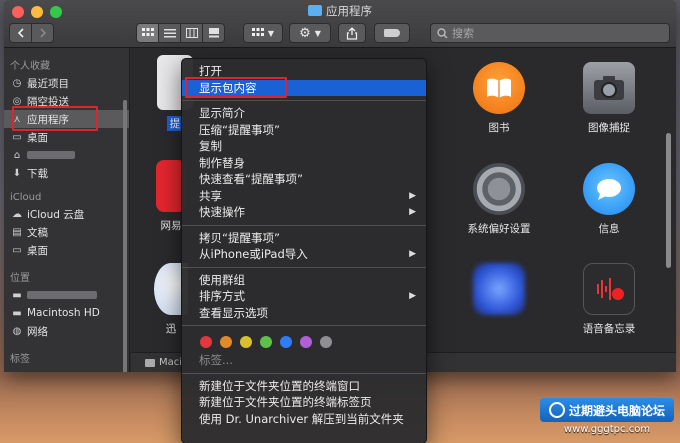  I want to click on tag-yellow, so click(246, 342).